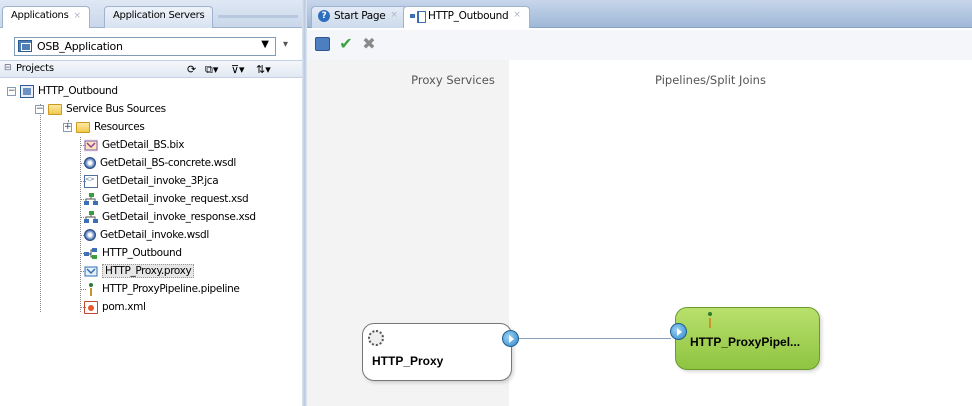  I want to click on tree-item-label: GetDetail_invoke_3P.jca, so click(160, 181).